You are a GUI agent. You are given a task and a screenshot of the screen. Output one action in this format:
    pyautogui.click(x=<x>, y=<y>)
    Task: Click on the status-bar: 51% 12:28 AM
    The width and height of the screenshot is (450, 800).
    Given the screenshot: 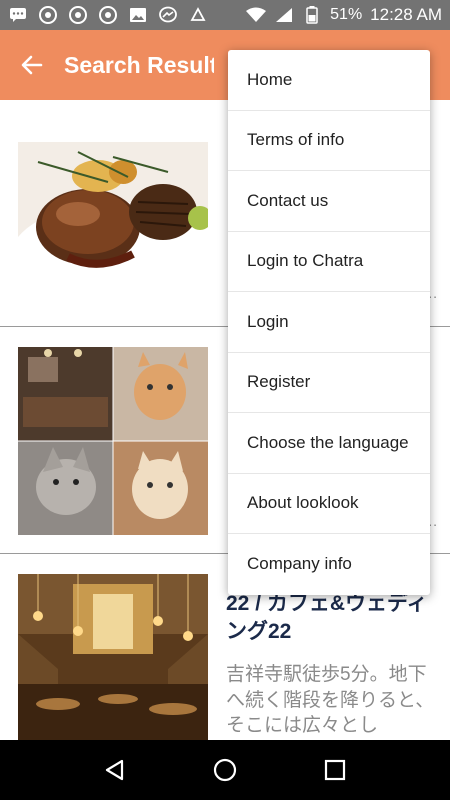 What is the action you would take?
    pyautogui.click(x=225, y=15)
    